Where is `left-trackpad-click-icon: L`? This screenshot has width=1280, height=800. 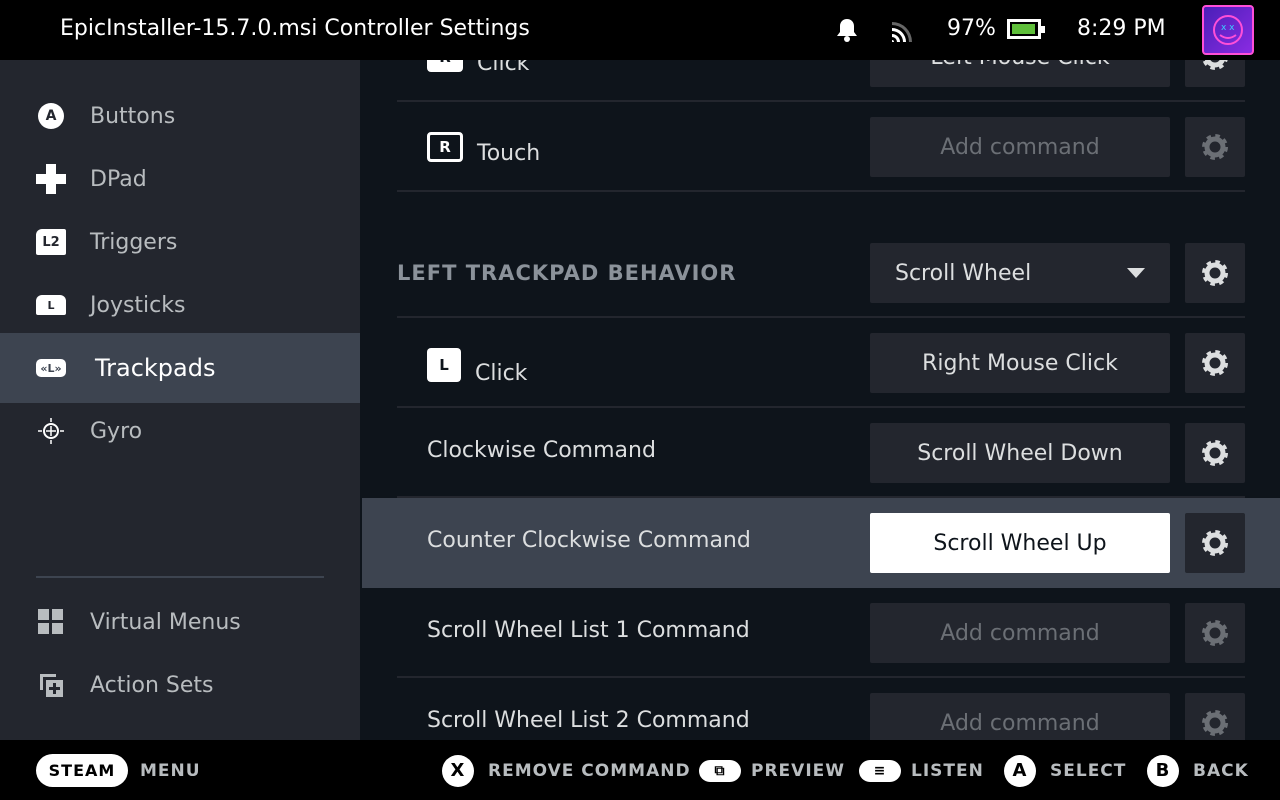
left-trackpad-click-icon: L is located at coordinates (444, 365).